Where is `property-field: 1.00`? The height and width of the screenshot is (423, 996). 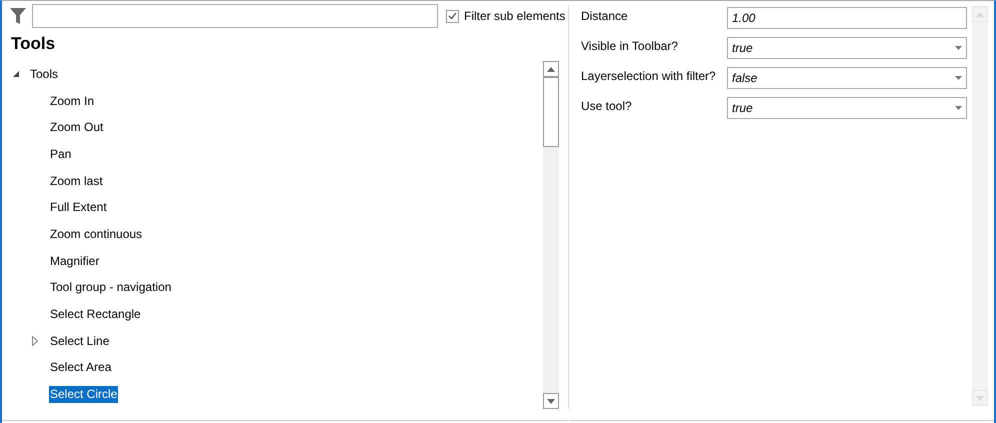
property-field: 1.00 is located at coordinates (847, 18).